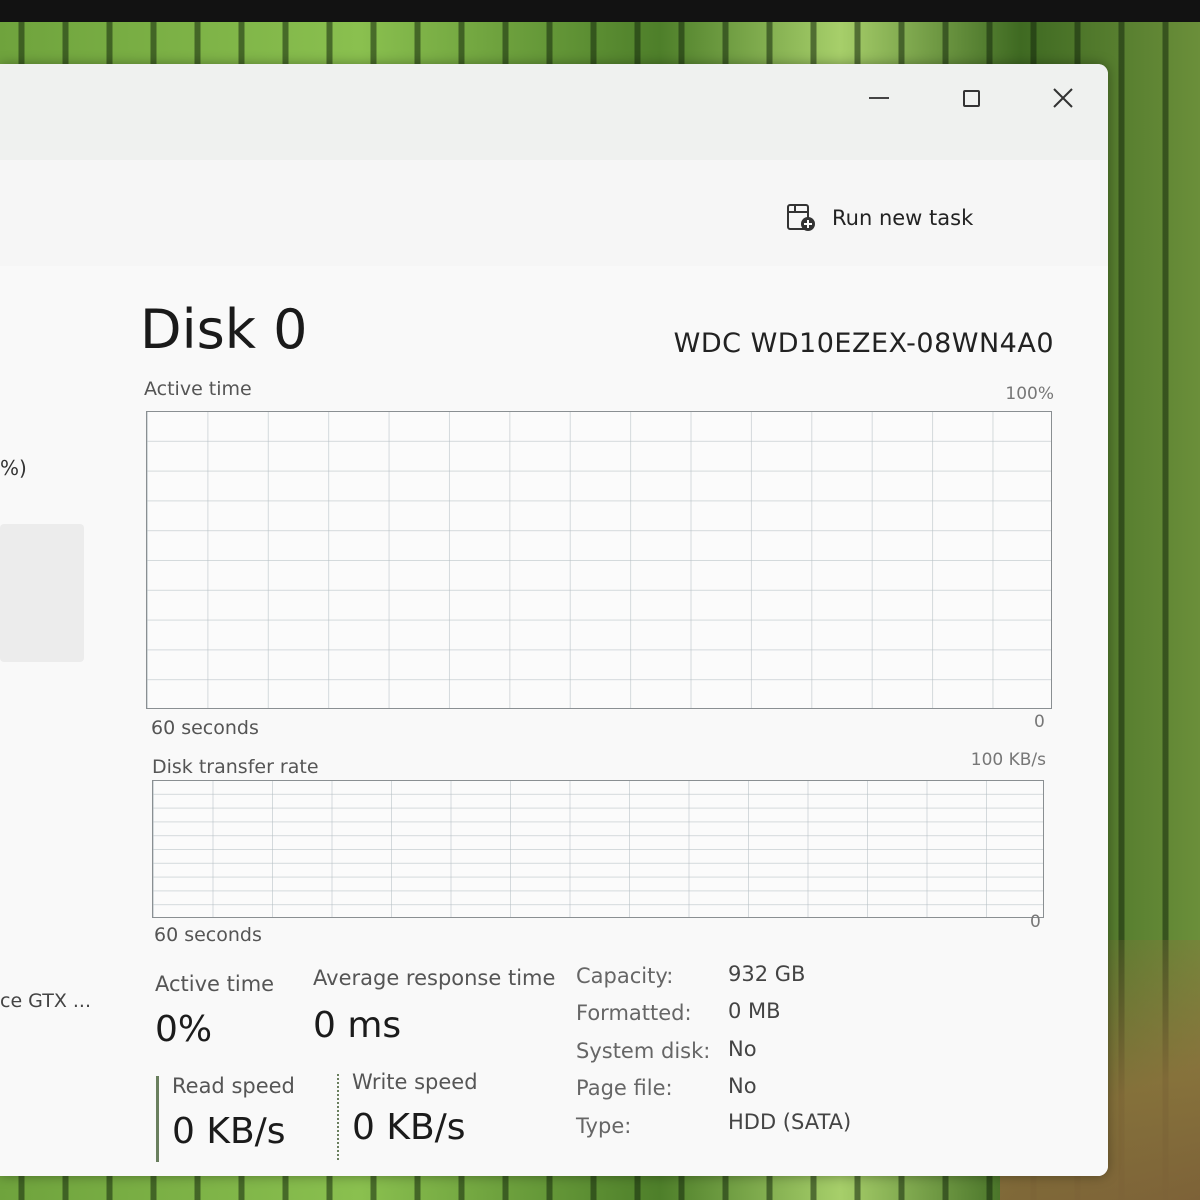  I want to click on formatted-value: 0 MB, so click(754, 1011).